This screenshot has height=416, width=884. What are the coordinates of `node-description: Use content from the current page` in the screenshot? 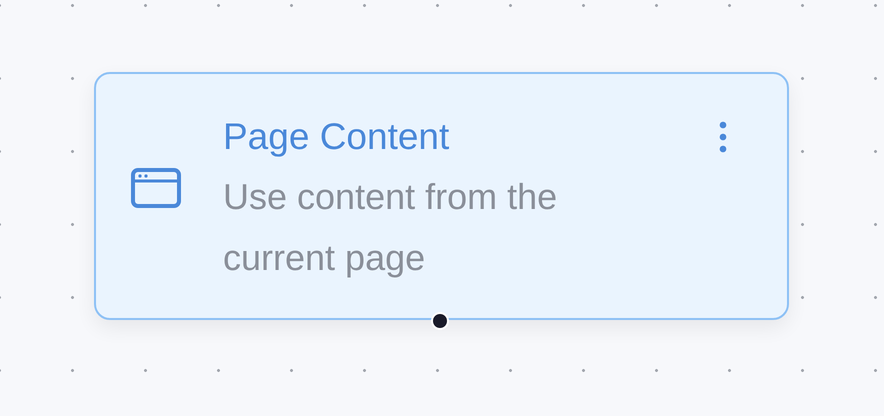 It's located at (390, 227).